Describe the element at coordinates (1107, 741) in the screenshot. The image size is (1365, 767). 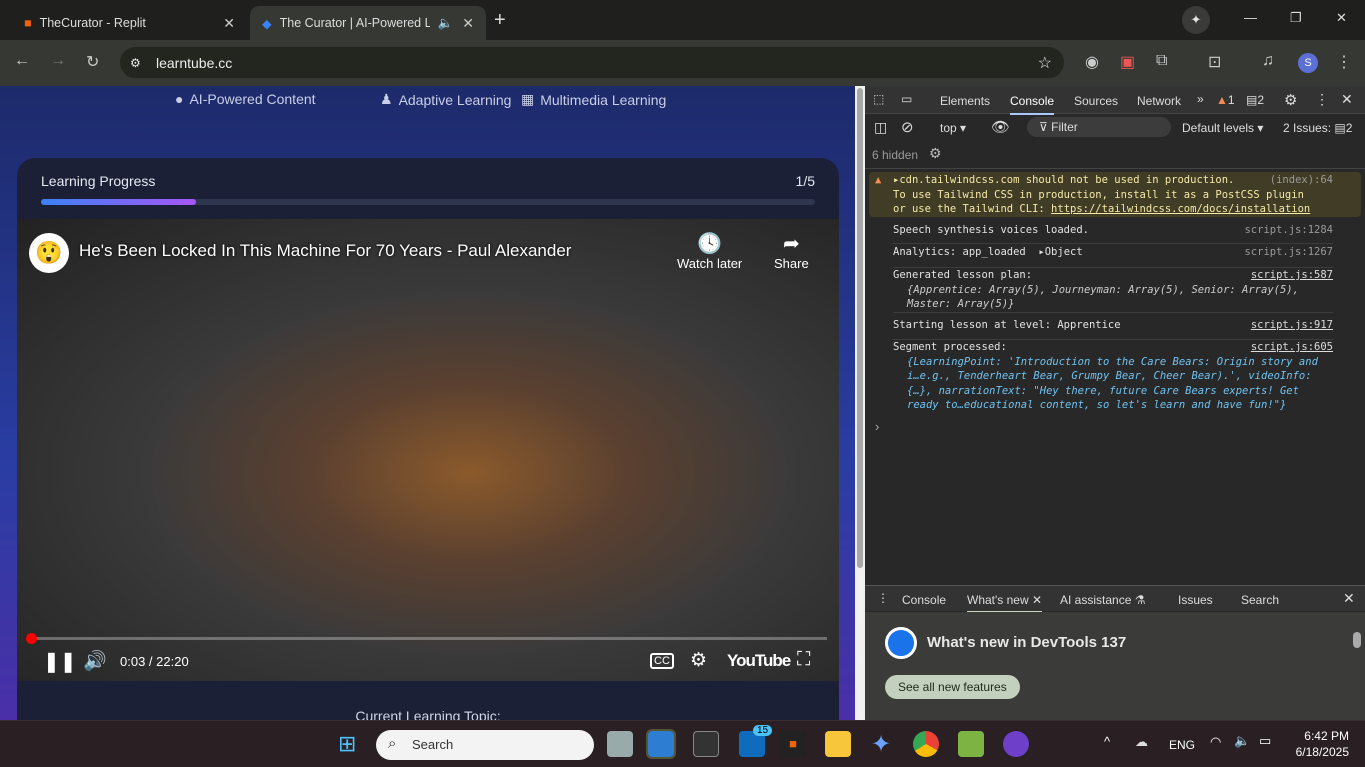
I see `show-hidden-icons: ^` at that location.